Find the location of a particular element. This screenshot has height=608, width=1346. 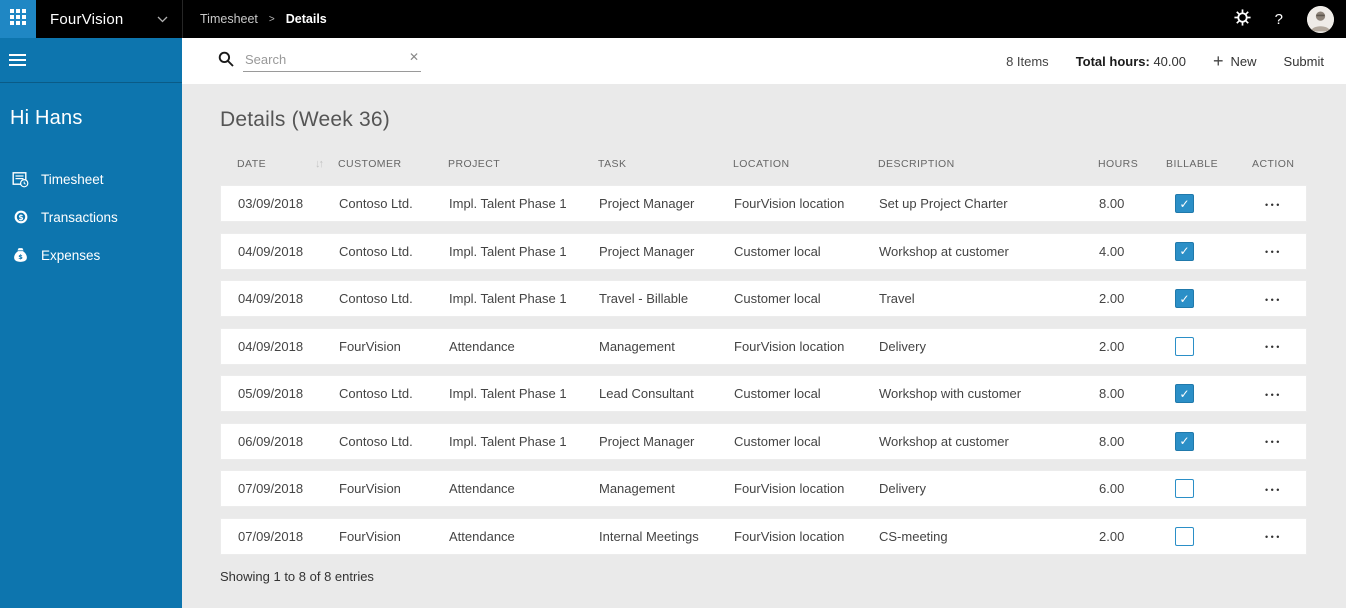

total-hours: Total hours: 40.00 is located at coordinates (1131, 61).